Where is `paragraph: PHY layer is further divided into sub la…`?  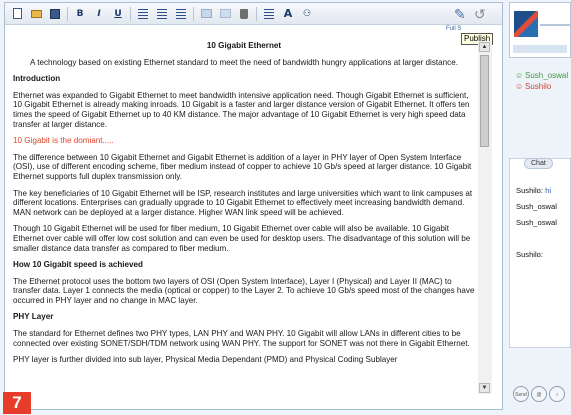
paragraph: PHY layer is further divided into sub la… is located at coordinates (205, 360).